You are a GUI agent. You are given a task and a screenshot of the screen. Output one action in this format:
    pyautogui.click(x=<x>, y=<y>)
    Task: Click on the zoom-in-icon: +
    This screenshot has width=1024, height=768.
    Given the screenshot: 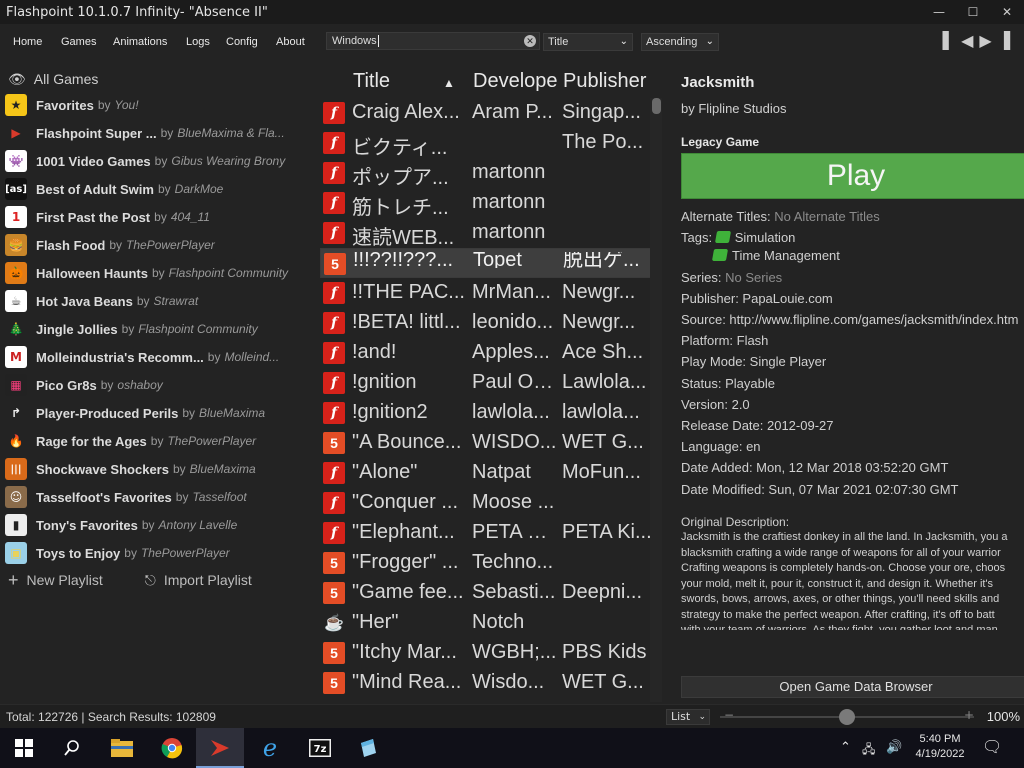 What is the action you would take?
    pyautogui.click(x=969, y=715)
    